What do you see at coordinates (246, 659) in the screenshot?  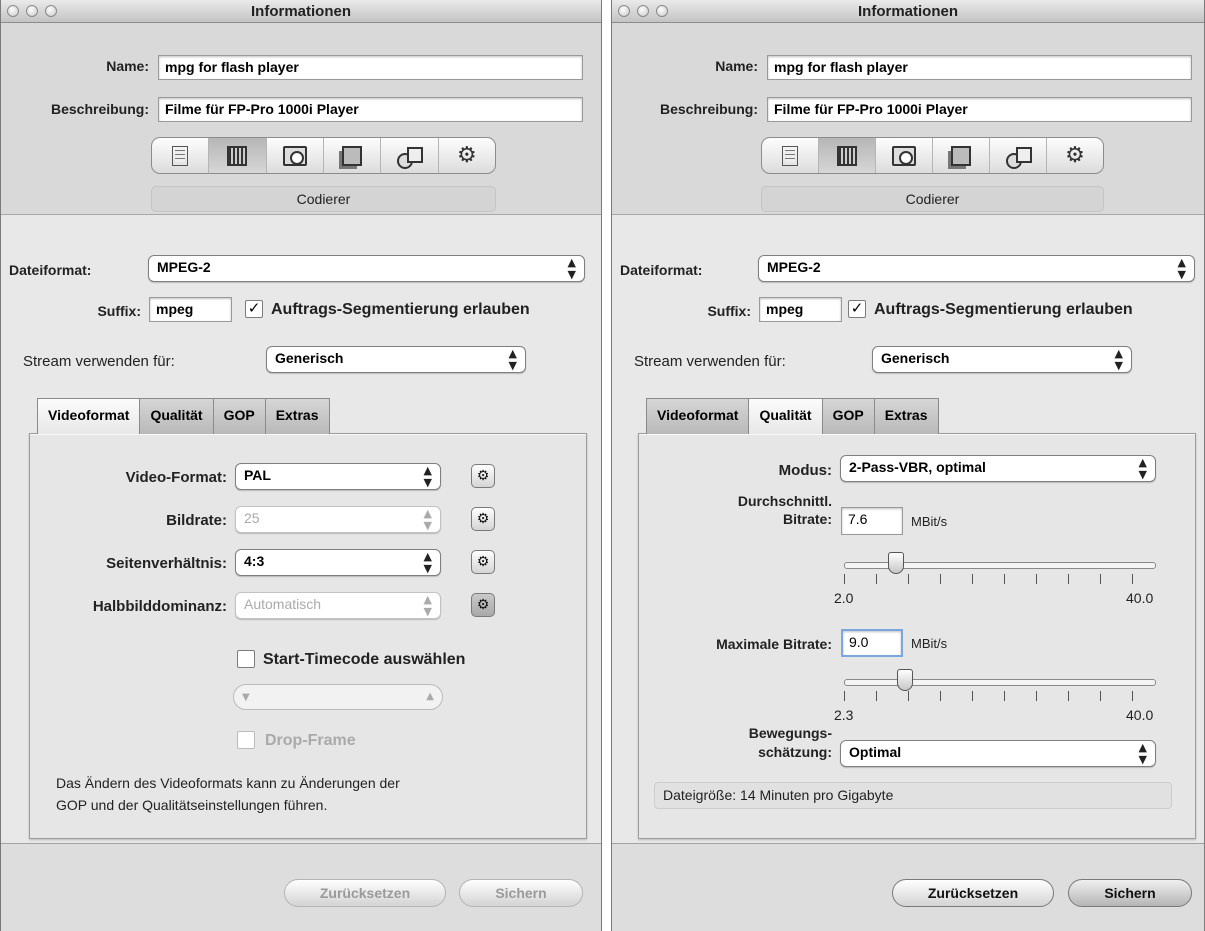 I see `start-timecode-checkbox` at bounding box center [246, 659].